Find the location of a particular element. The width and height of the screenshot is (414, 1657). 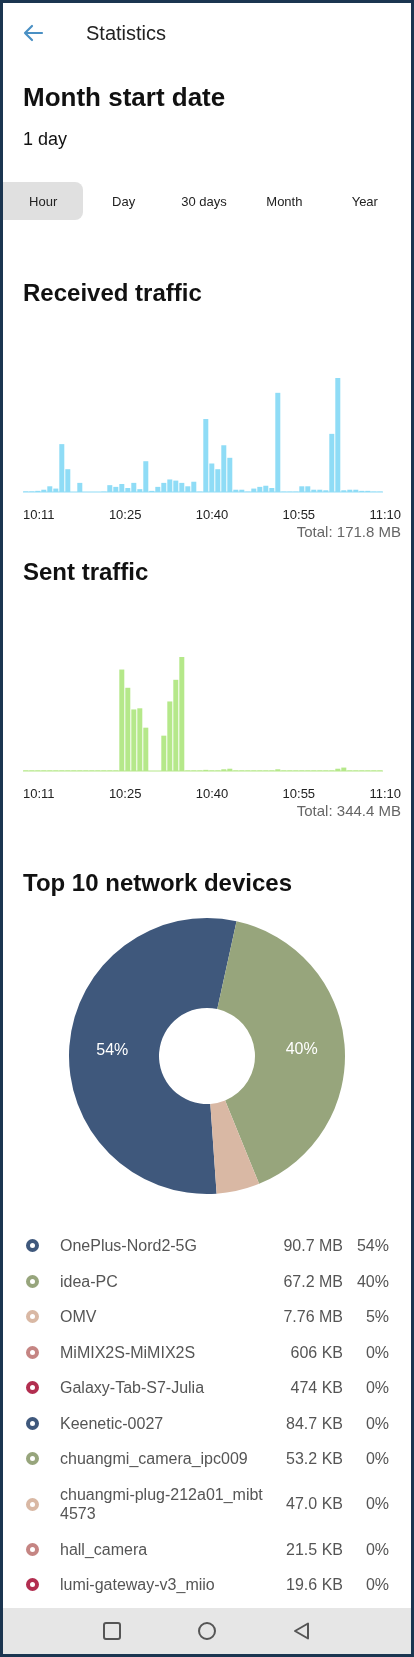

device-name: chuangmi_camera_ipc009 is located at coordinates (154, 1459).